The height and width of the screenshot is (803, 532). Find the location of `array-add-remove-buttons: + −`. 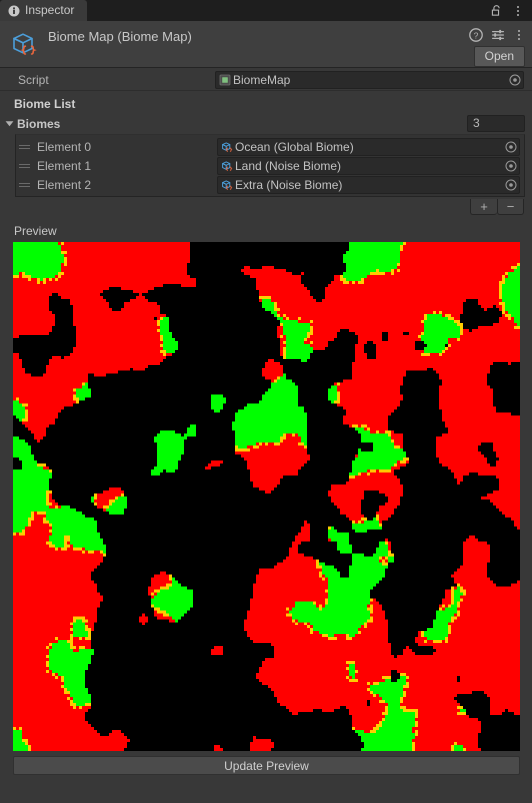

array-add-remove-buttons: + − is located at coordinates (266, 206).